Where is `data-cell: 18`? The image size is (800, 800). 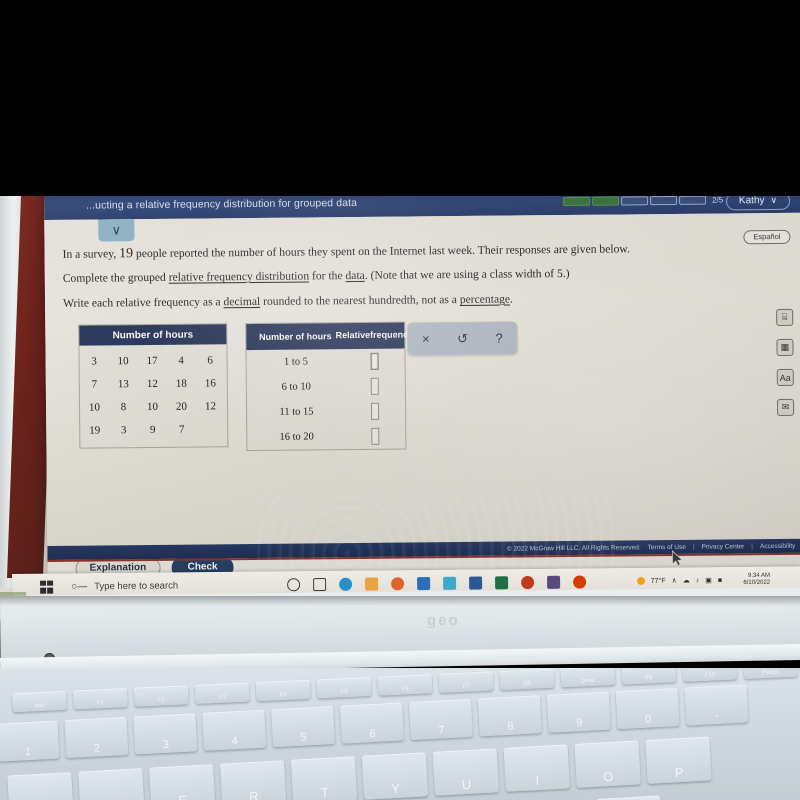
data-cell: 18 is located at coordinates (181, 383).